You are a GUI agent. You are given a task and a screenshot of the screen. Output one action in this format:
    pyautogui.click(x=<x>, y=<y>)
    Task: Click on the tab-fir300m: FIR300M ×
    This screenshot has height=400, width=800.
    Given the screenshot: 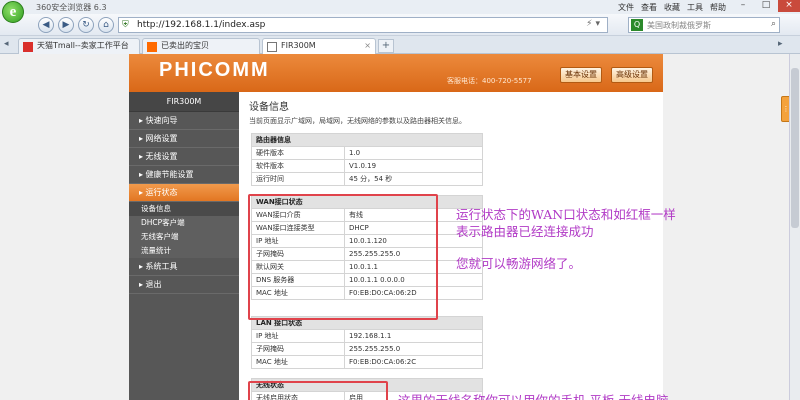 What is the action you would take?
    pyautogui.click(x=319, y=46)
    